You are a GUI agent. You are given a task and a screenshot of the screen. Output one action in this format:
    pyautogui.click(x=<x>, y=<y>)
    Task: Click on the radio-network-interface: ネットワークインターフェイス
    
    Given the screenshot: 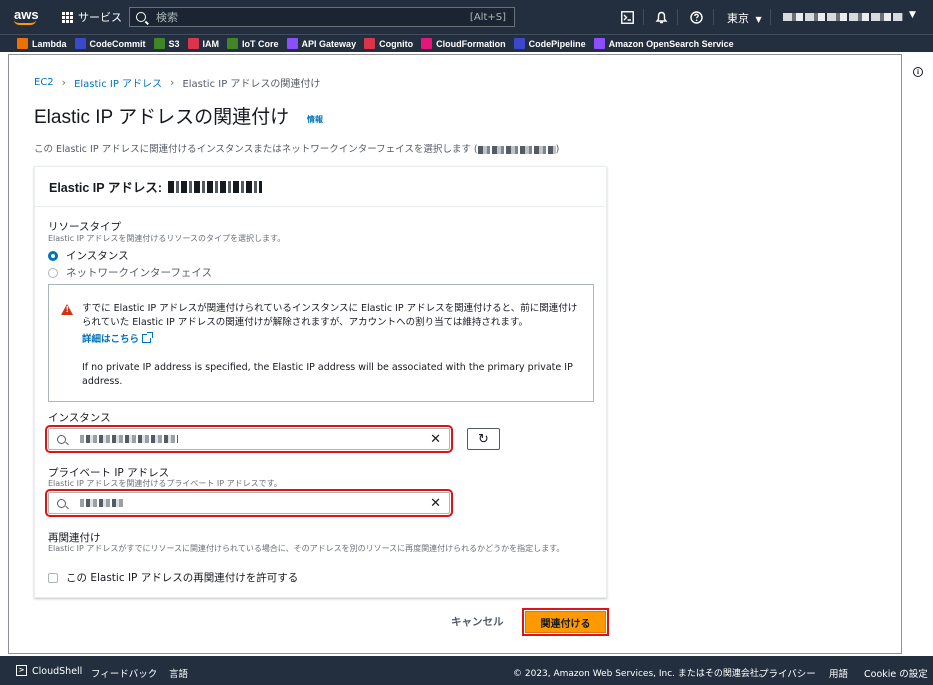 What is the action you would take?
    pyautogui.click(x=130, y=272)
    